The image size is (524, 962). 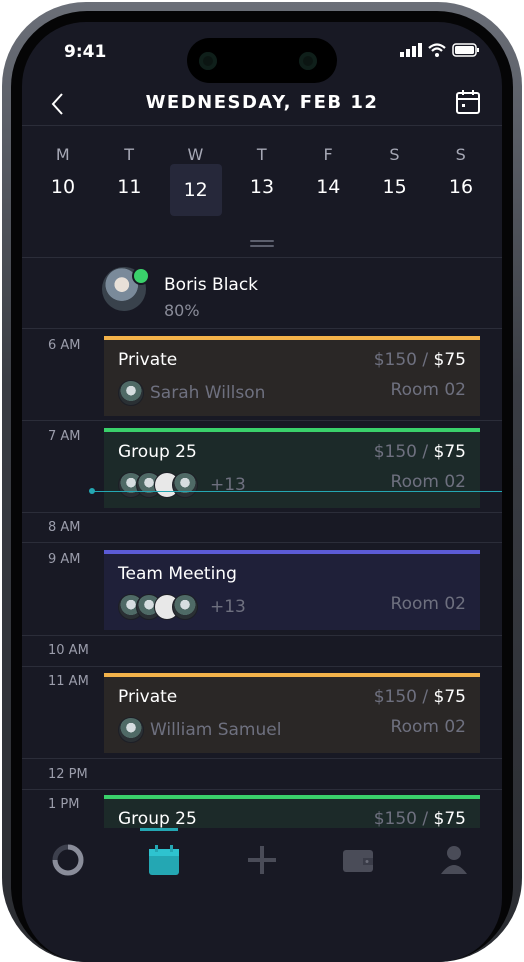 I want to click on day-number: 12, so click(x=195, y=190).